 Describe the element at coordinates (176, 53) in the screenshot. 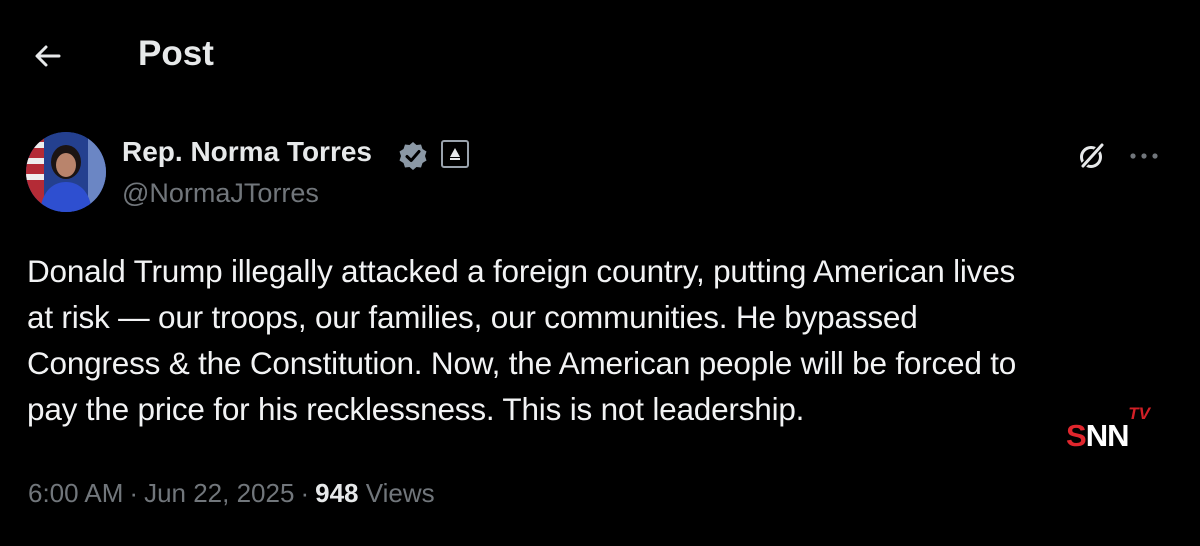

I see `page-title: Post` at that location.